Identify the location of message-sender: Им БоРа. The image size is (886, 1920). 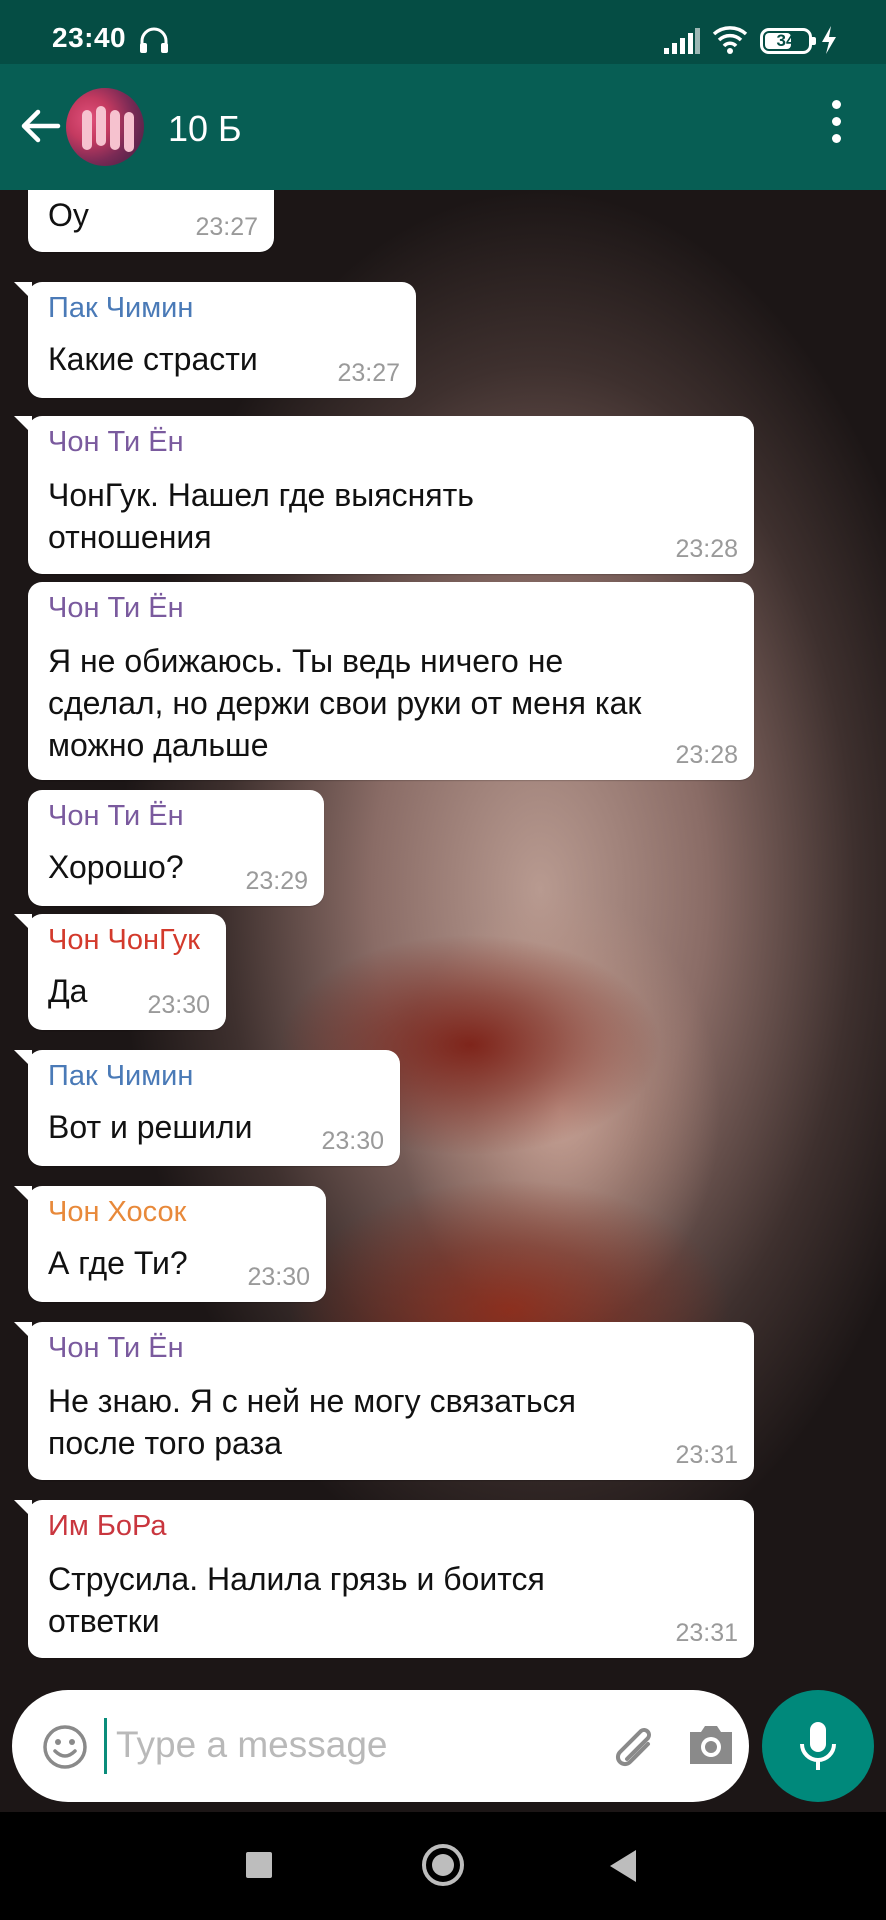
(107, 1526).